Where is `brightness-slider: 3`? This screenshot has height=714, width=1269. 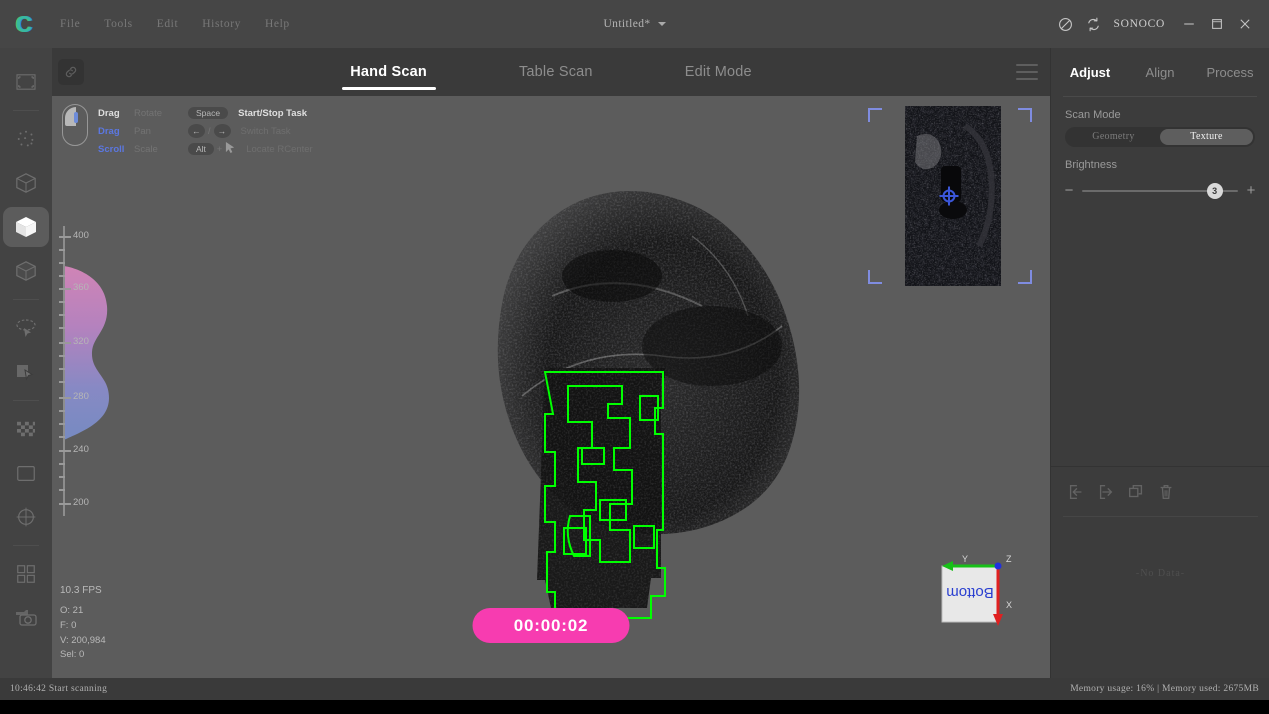 brightness-slider: 3 is located at coordinates (1160, 191).